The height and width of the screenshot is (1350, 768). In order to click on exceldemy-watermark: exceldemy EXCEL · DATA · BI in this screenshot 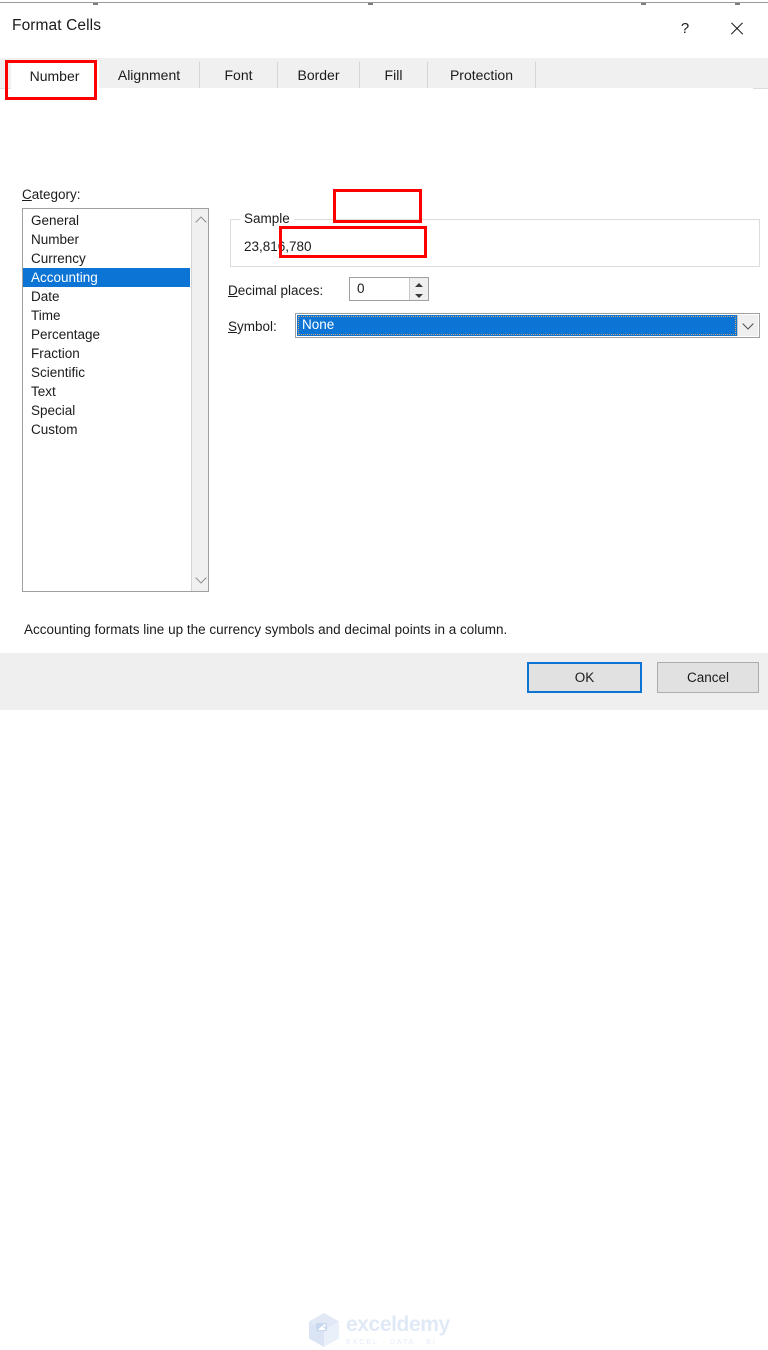, I will do `click(388, 1330)`.